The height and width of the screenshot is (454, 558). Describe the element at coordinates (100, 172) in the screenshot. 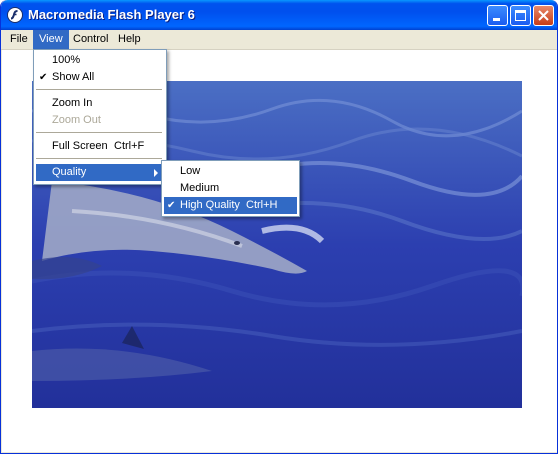

I see `menu-item-quality: Quality` at that location.